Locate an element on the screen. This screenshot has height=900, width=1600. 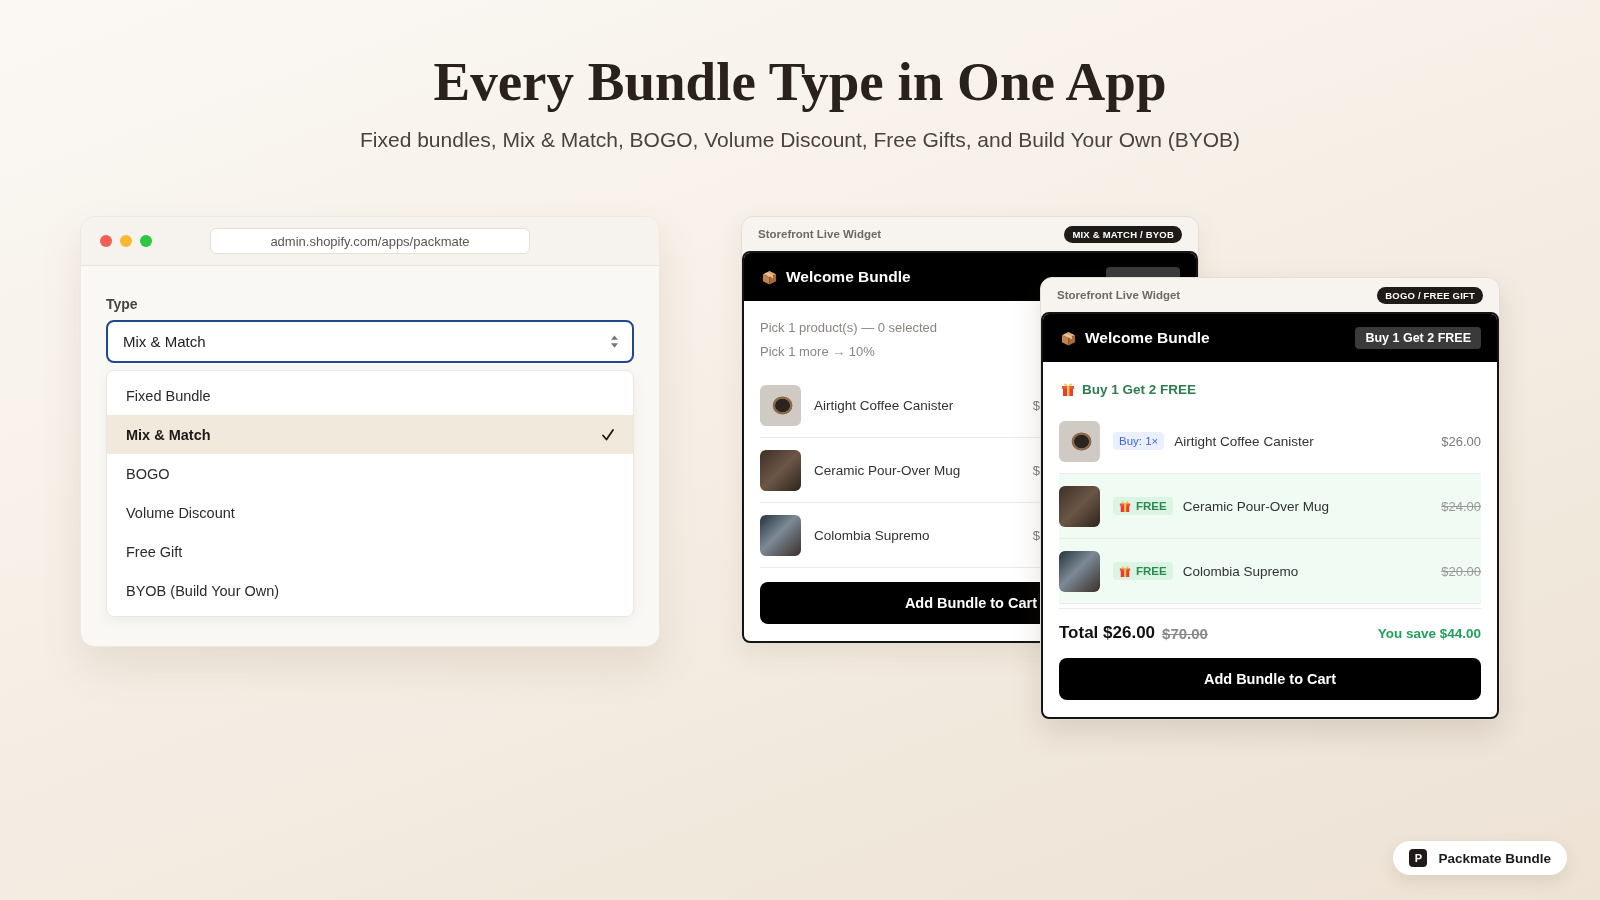
widget-type-badge: MIX & MATCH / BYOB is located at coordinates (1123, 234).